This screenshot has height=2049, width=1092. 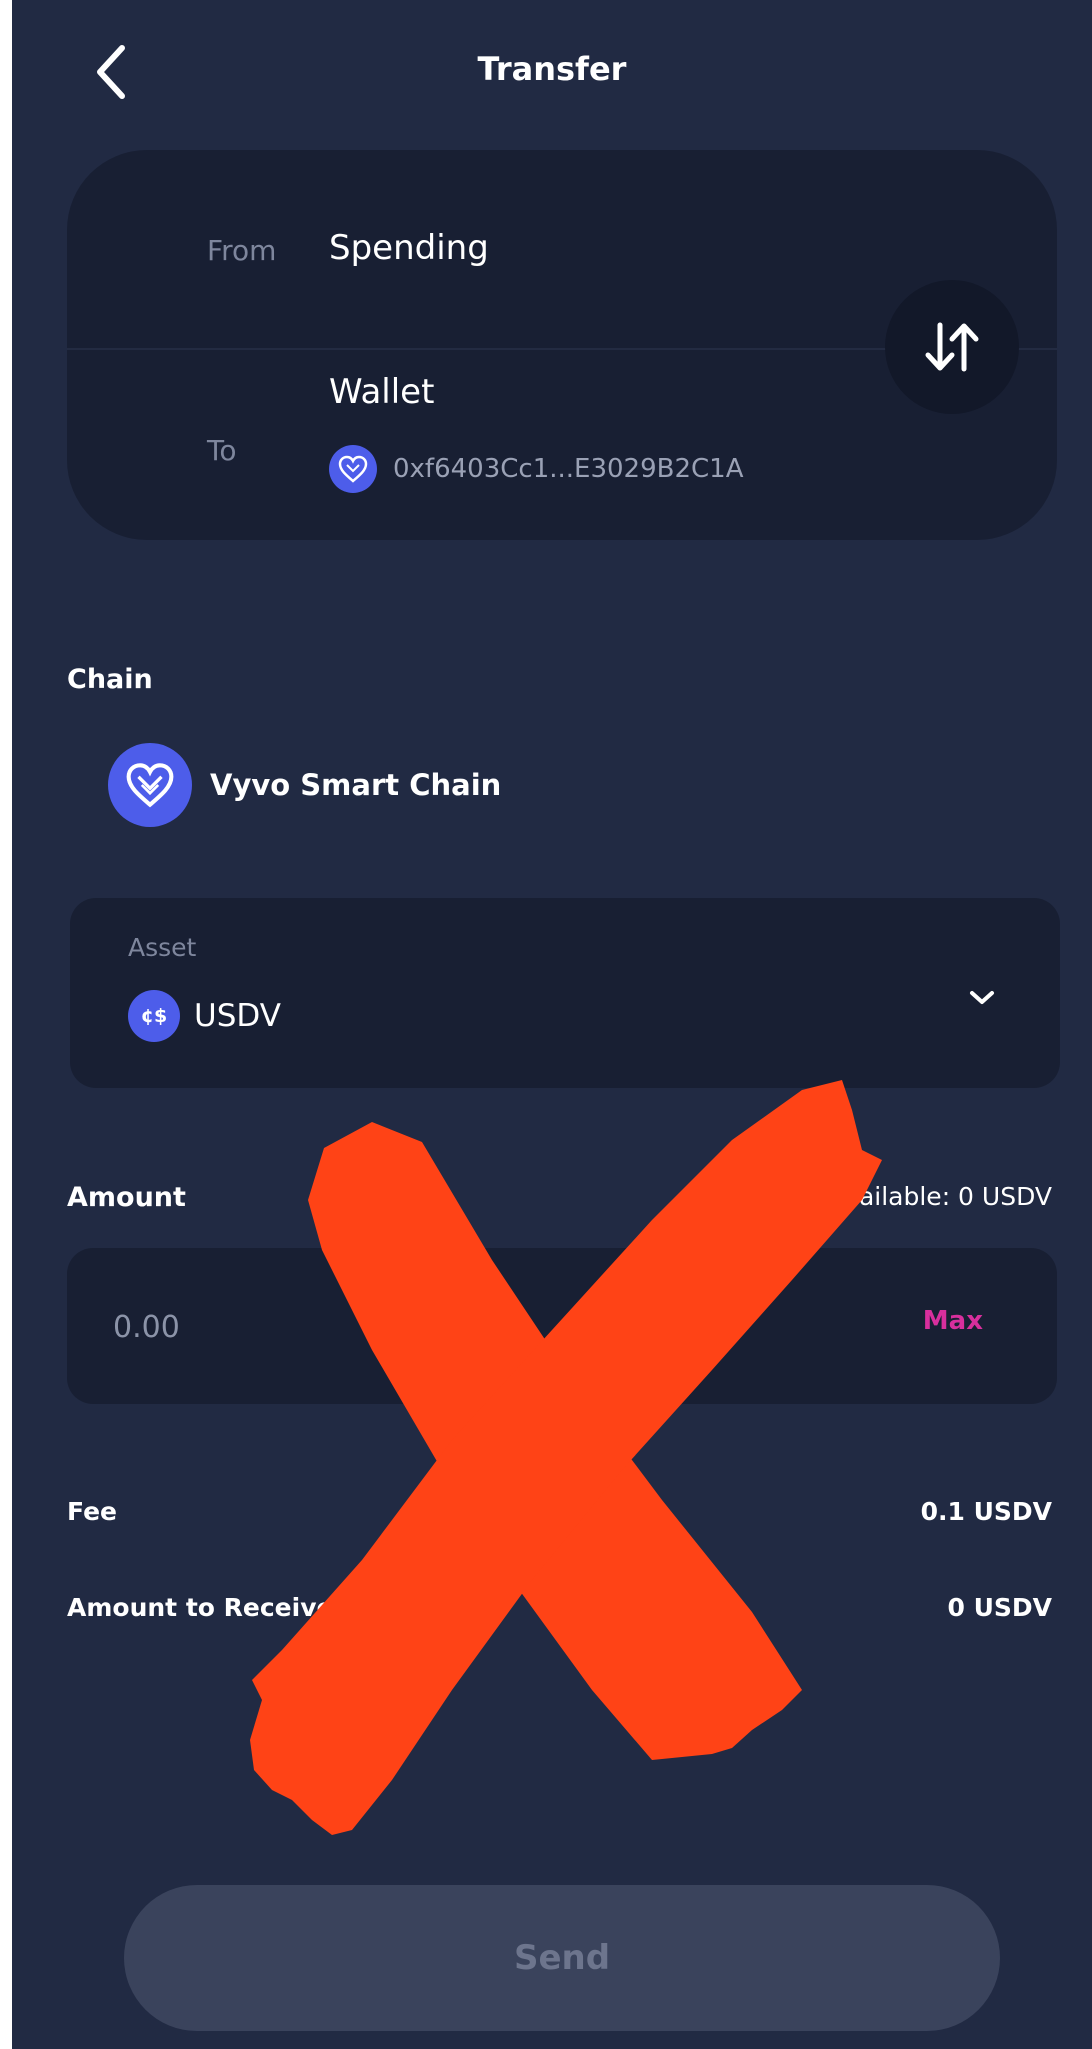 What do you see at coordinates (126, 1197) in the screenshot?
I see `amount-label: Amount` at bounding box center [126, 1197].